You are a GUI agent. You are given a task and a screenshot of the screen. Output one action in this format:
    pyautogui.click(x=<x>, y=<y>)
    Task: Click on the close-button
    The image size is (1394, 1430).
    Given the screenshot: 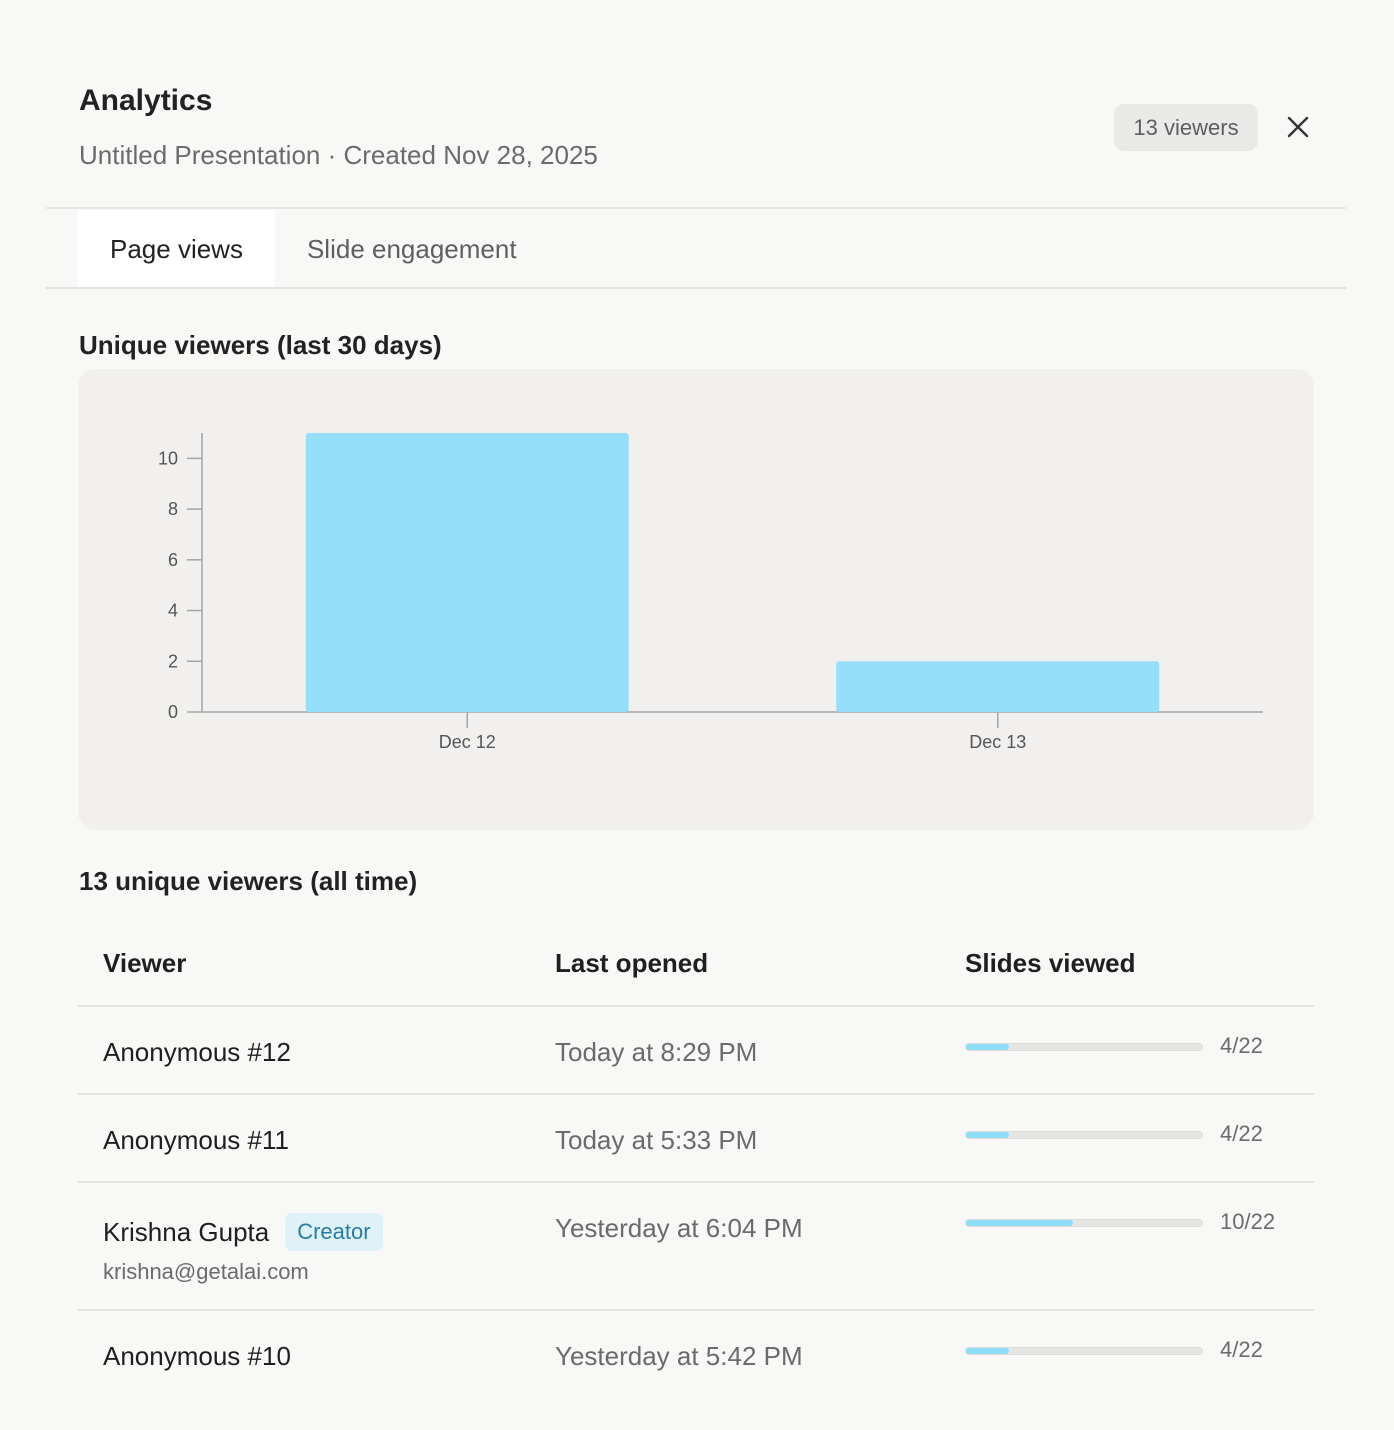 What is the action you would take?
    pyautogui.click(x=1298, y=127)
    